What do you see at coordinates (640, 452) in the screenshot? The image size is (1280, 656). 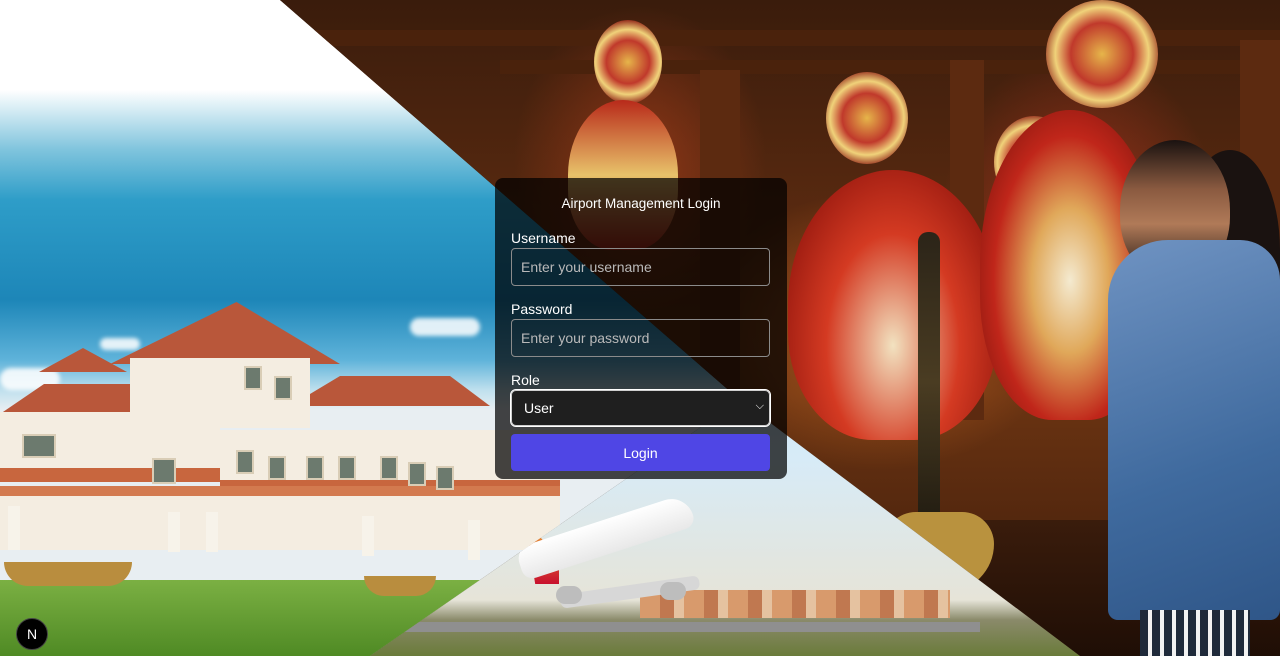 I see `login-button: Login` at bounding box center [640, 452].